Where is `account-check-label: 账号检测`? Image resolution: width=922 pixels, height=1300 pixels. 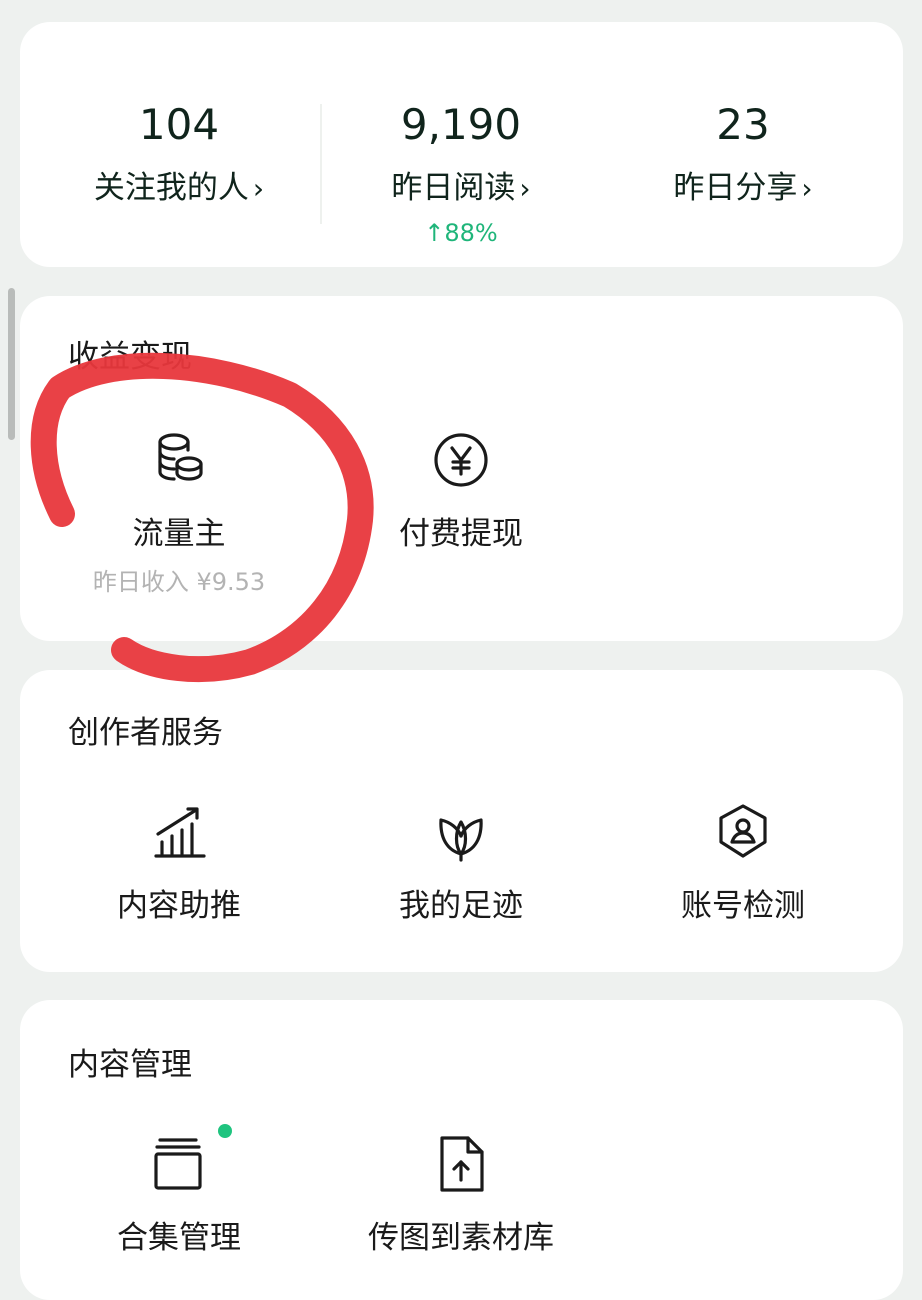 account-check-label: 账号检测 is located at coordinates (743, 906).